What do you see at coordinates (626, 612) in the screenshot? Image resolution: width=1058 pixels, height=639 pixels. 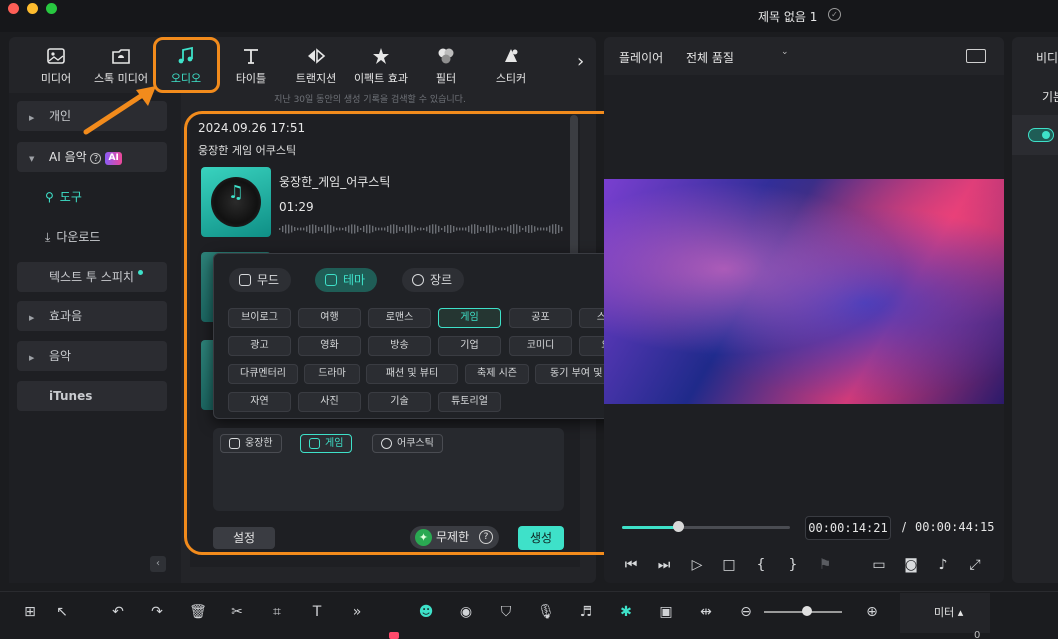 I see `snap-icon: ✱` at bounding box center [626, 612].